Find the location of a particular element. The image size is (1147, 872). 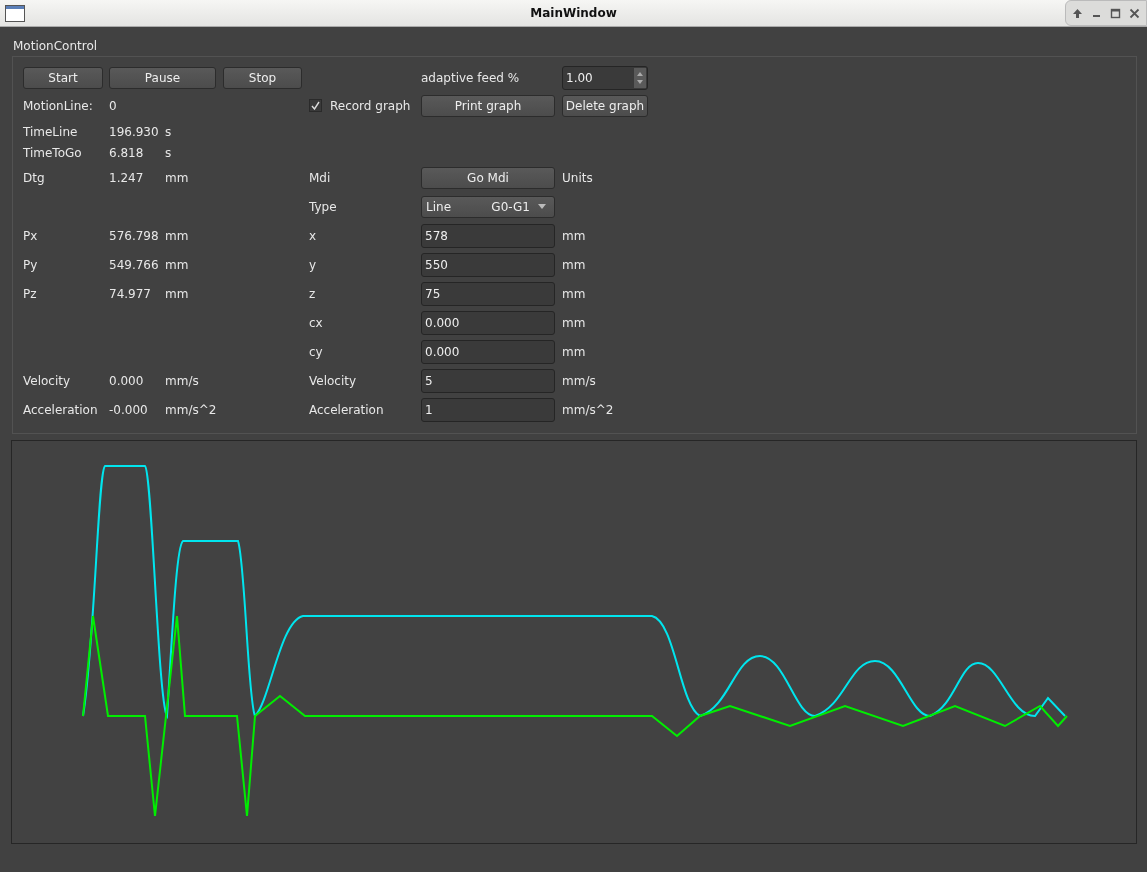

maximize-icon is located at coordinates (1115, 13).